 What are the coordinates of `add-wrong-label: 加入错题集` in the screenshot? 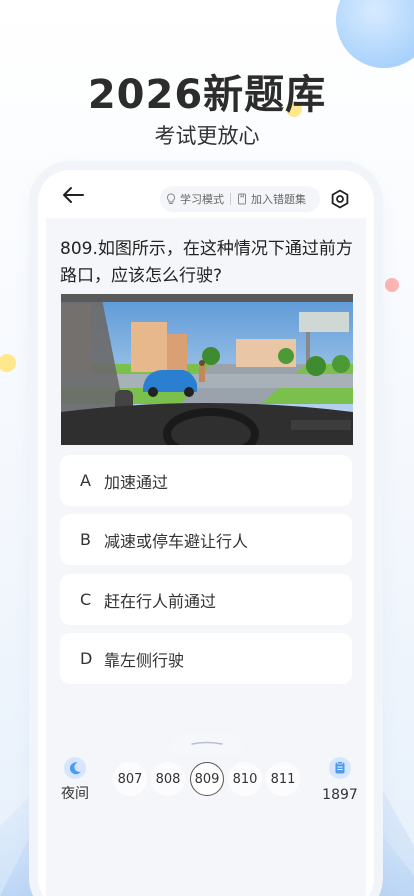 It's located at (278, 199).